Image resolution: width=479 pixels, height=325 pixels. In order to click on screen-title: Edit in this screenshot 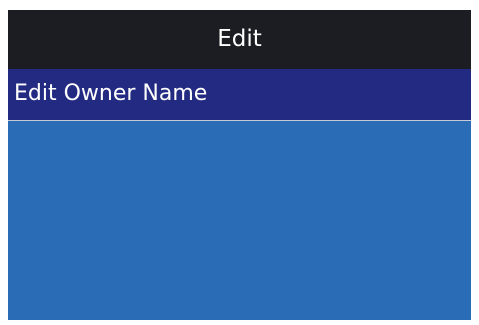, I will do `click(239, 39)`.